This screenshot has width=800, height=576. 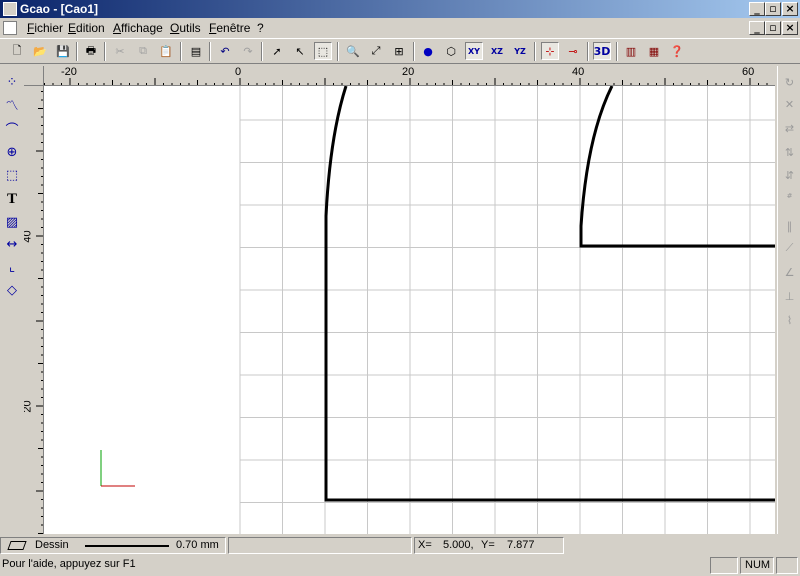 What do you see at coordinates (248, 51) in the screenshot?
I see `redo-icon: ↷` at bounding box center [248, 51].